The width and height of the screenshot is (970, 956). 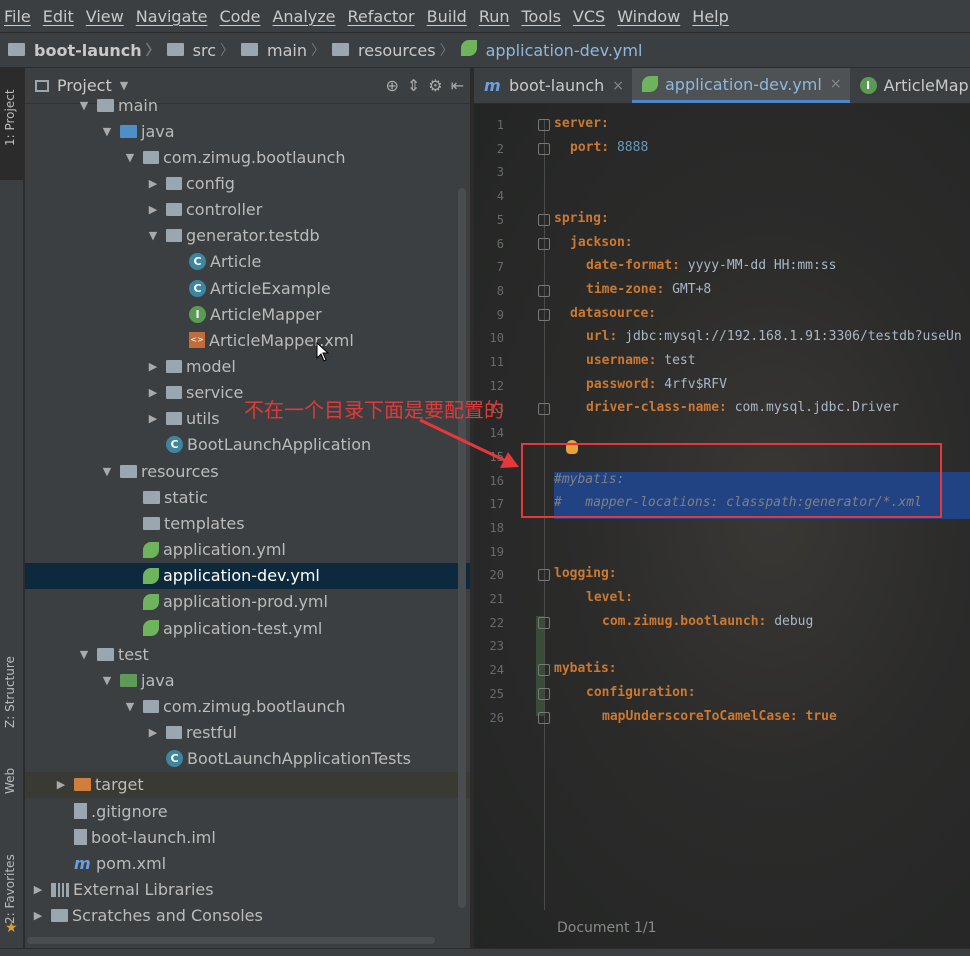 I want to click on tool-tab-structure: Z: Structure, so click(x=12, y=683).